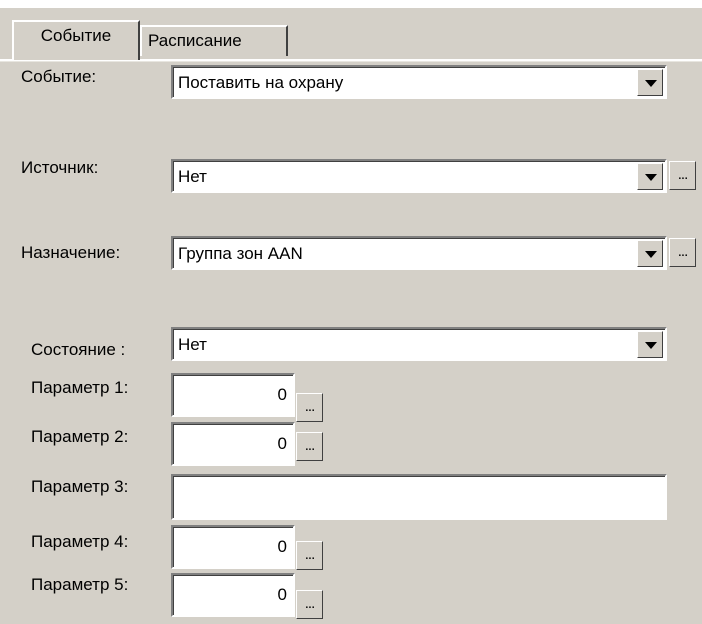 The height and width of the screenshot is (624, 702). Describe the element at coordinates (282, 594) in the screenshot. I see `param5-value: 0` at that location.